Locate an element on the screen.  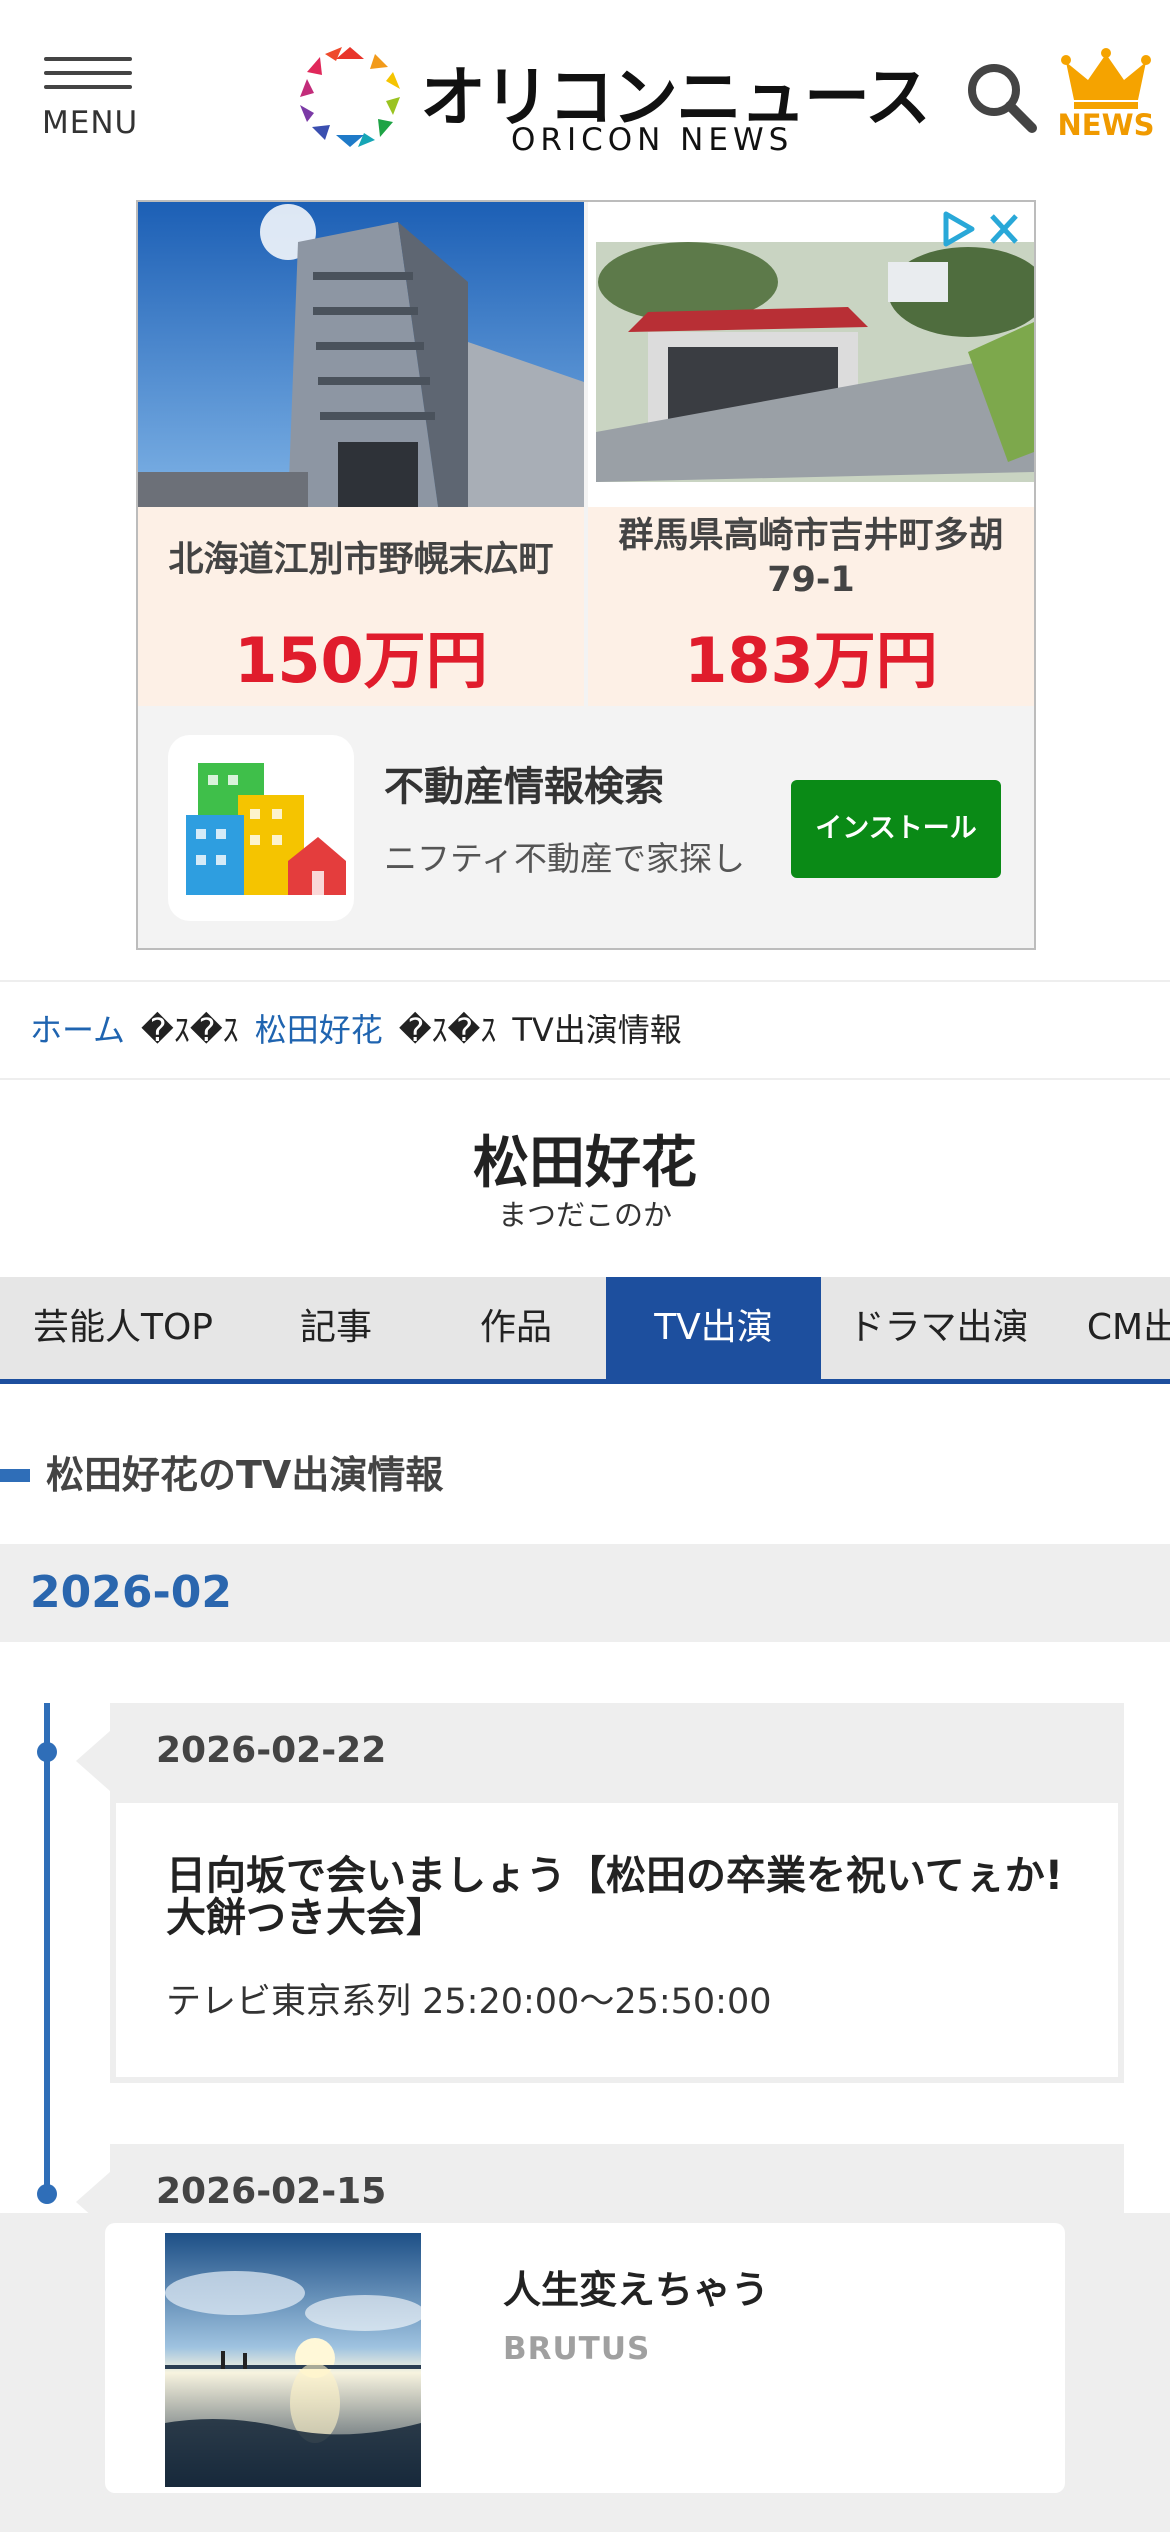
oricon-flower-icon is located at coordinates (350, 97).